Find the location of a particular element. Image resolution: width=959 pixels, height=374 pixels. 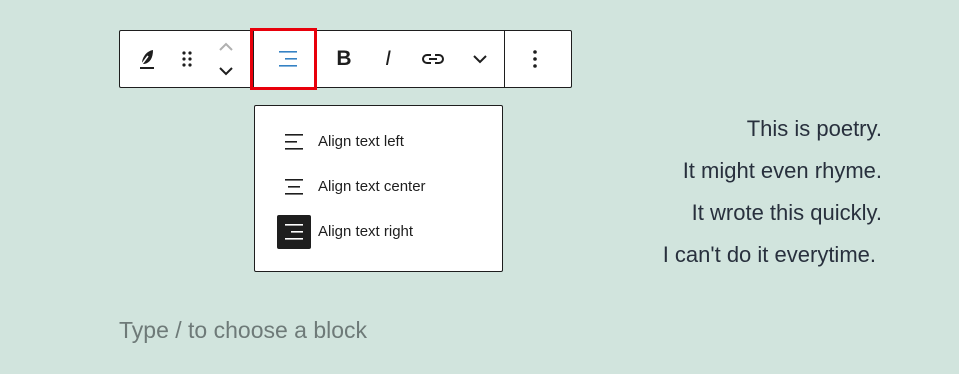

chevron-up-icon is located at coordinates (226, 47).